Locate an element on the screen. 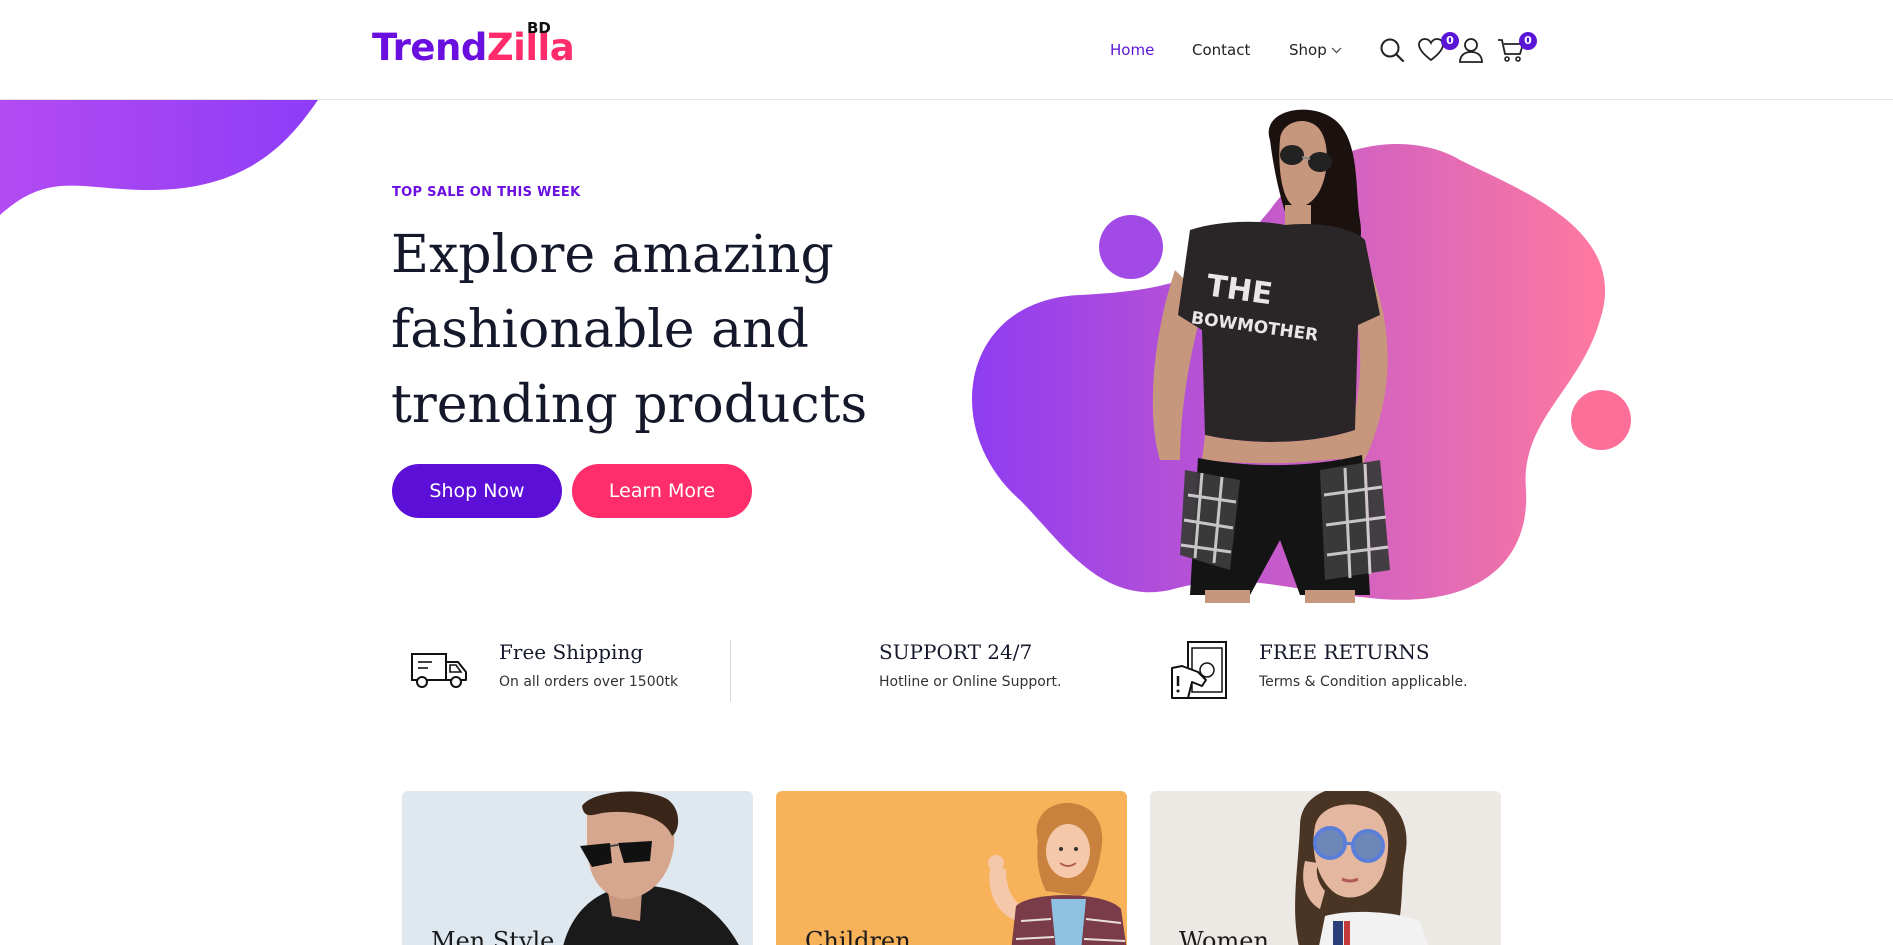 This screenshot has height=945, width=1893. site-logo: TrendZilla BD is located at coordinates (473, 44).